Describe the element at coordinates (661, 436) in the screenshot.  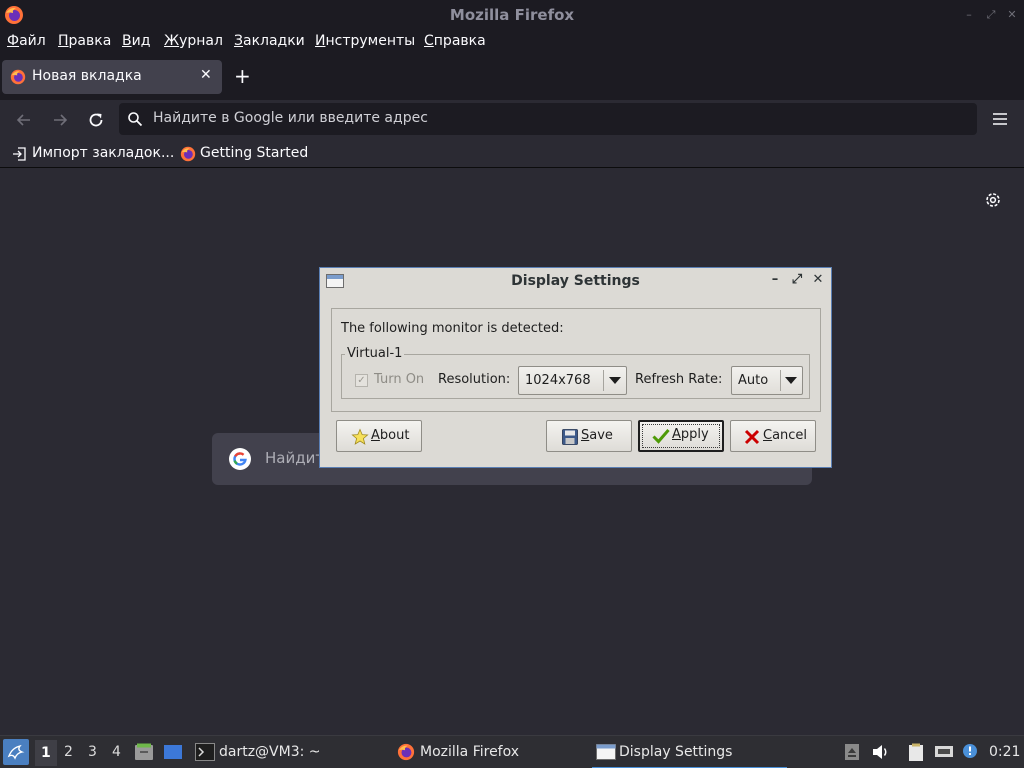
I see `checkmark-icon` at that location.